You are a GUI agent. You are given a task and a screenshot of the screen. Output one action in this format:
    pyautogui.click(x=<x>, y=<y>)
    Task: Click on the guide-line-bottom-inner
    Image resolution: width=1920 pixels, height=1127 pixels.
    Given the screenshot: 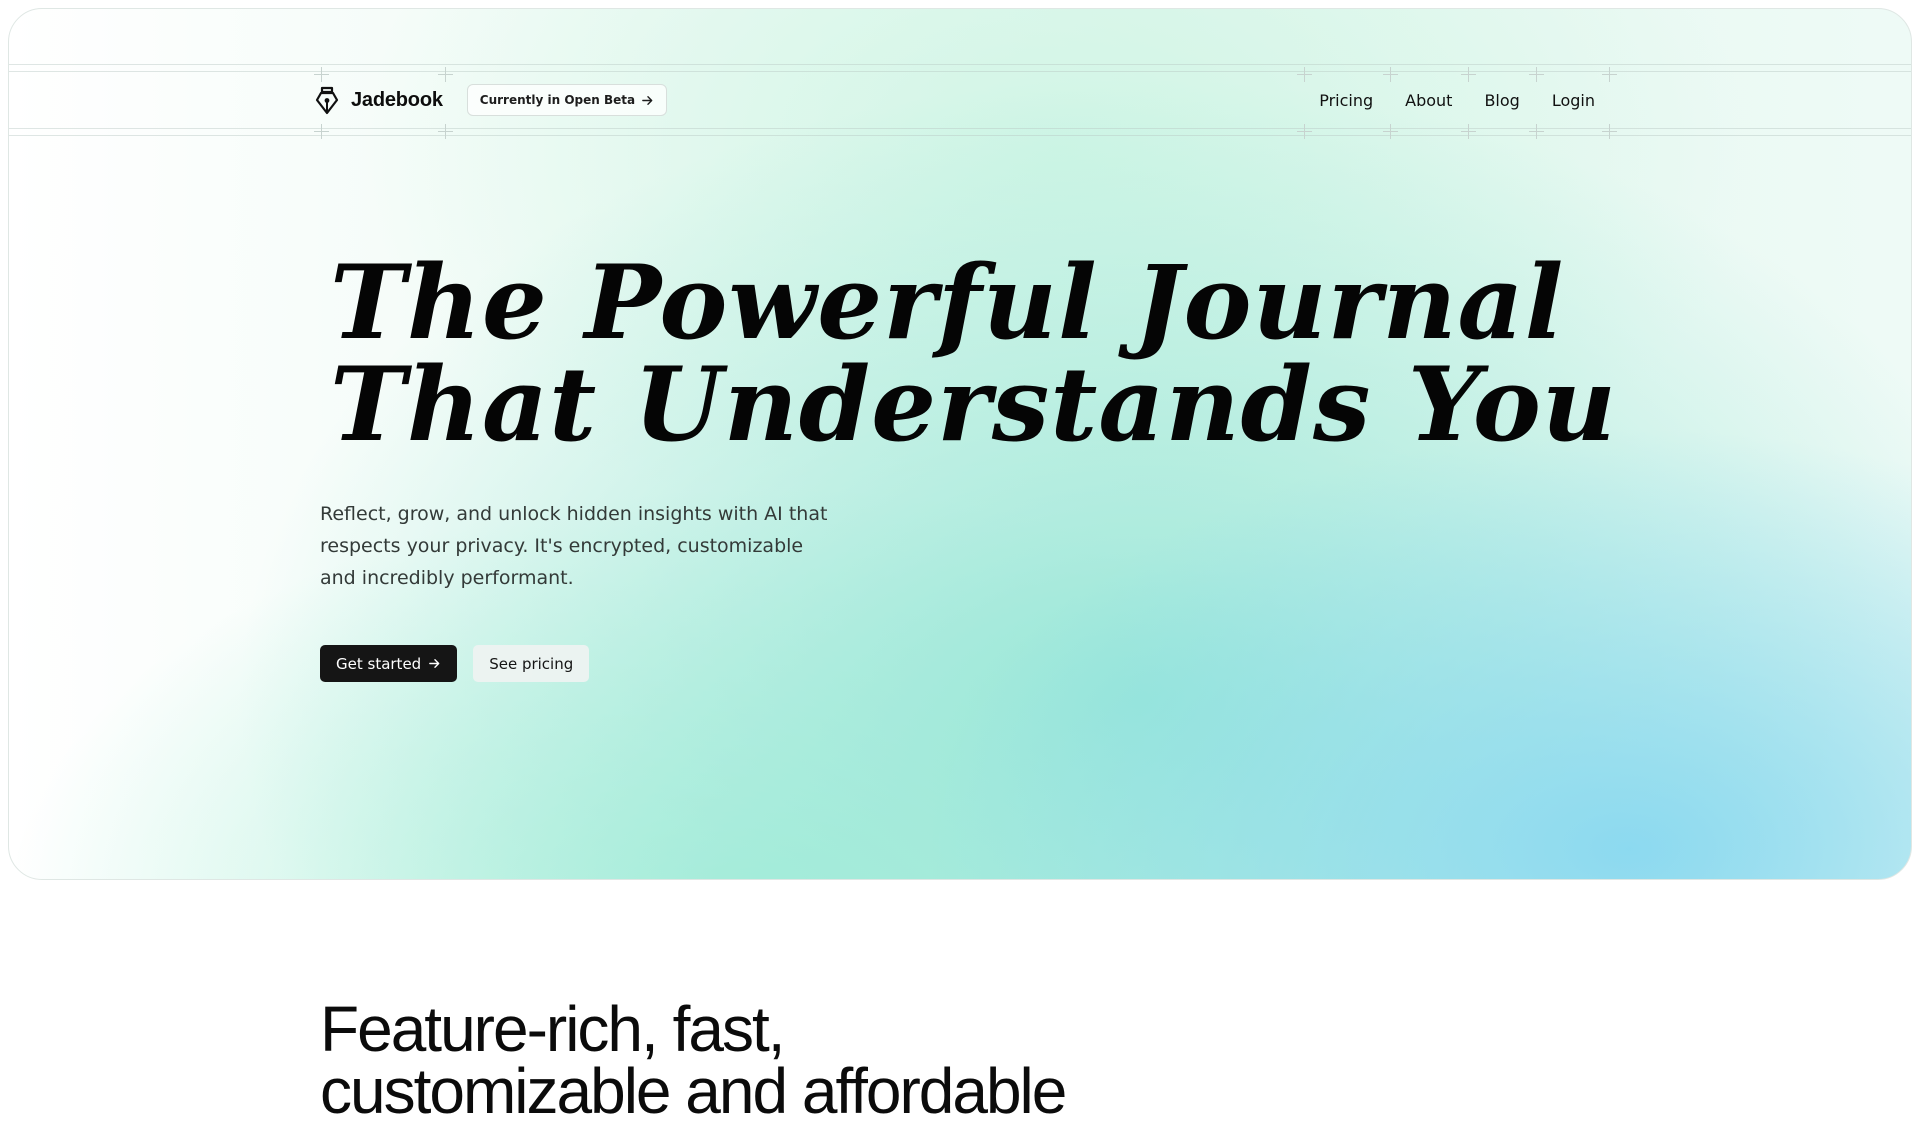 What is the action you would take?
    pyautogui.click(x=960, y=135)
    